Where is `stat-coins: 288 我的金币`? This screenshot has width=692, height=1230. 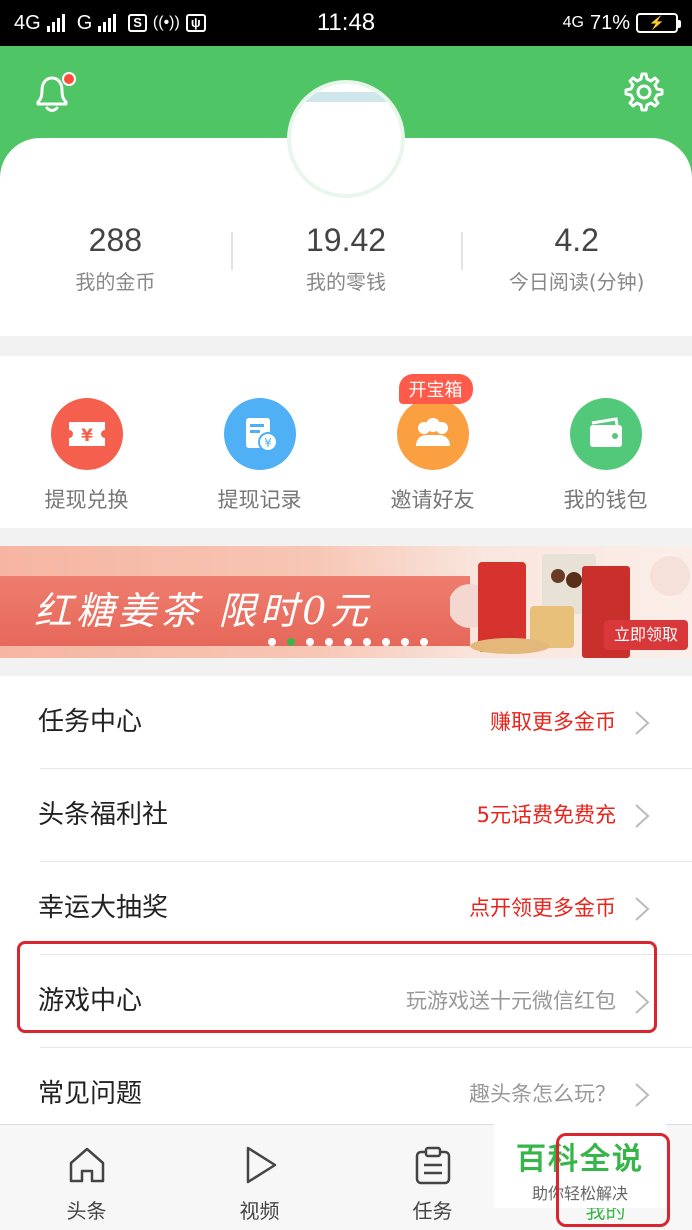
stat-coins: 288 我的金币 is located at coordinates (115, 263).